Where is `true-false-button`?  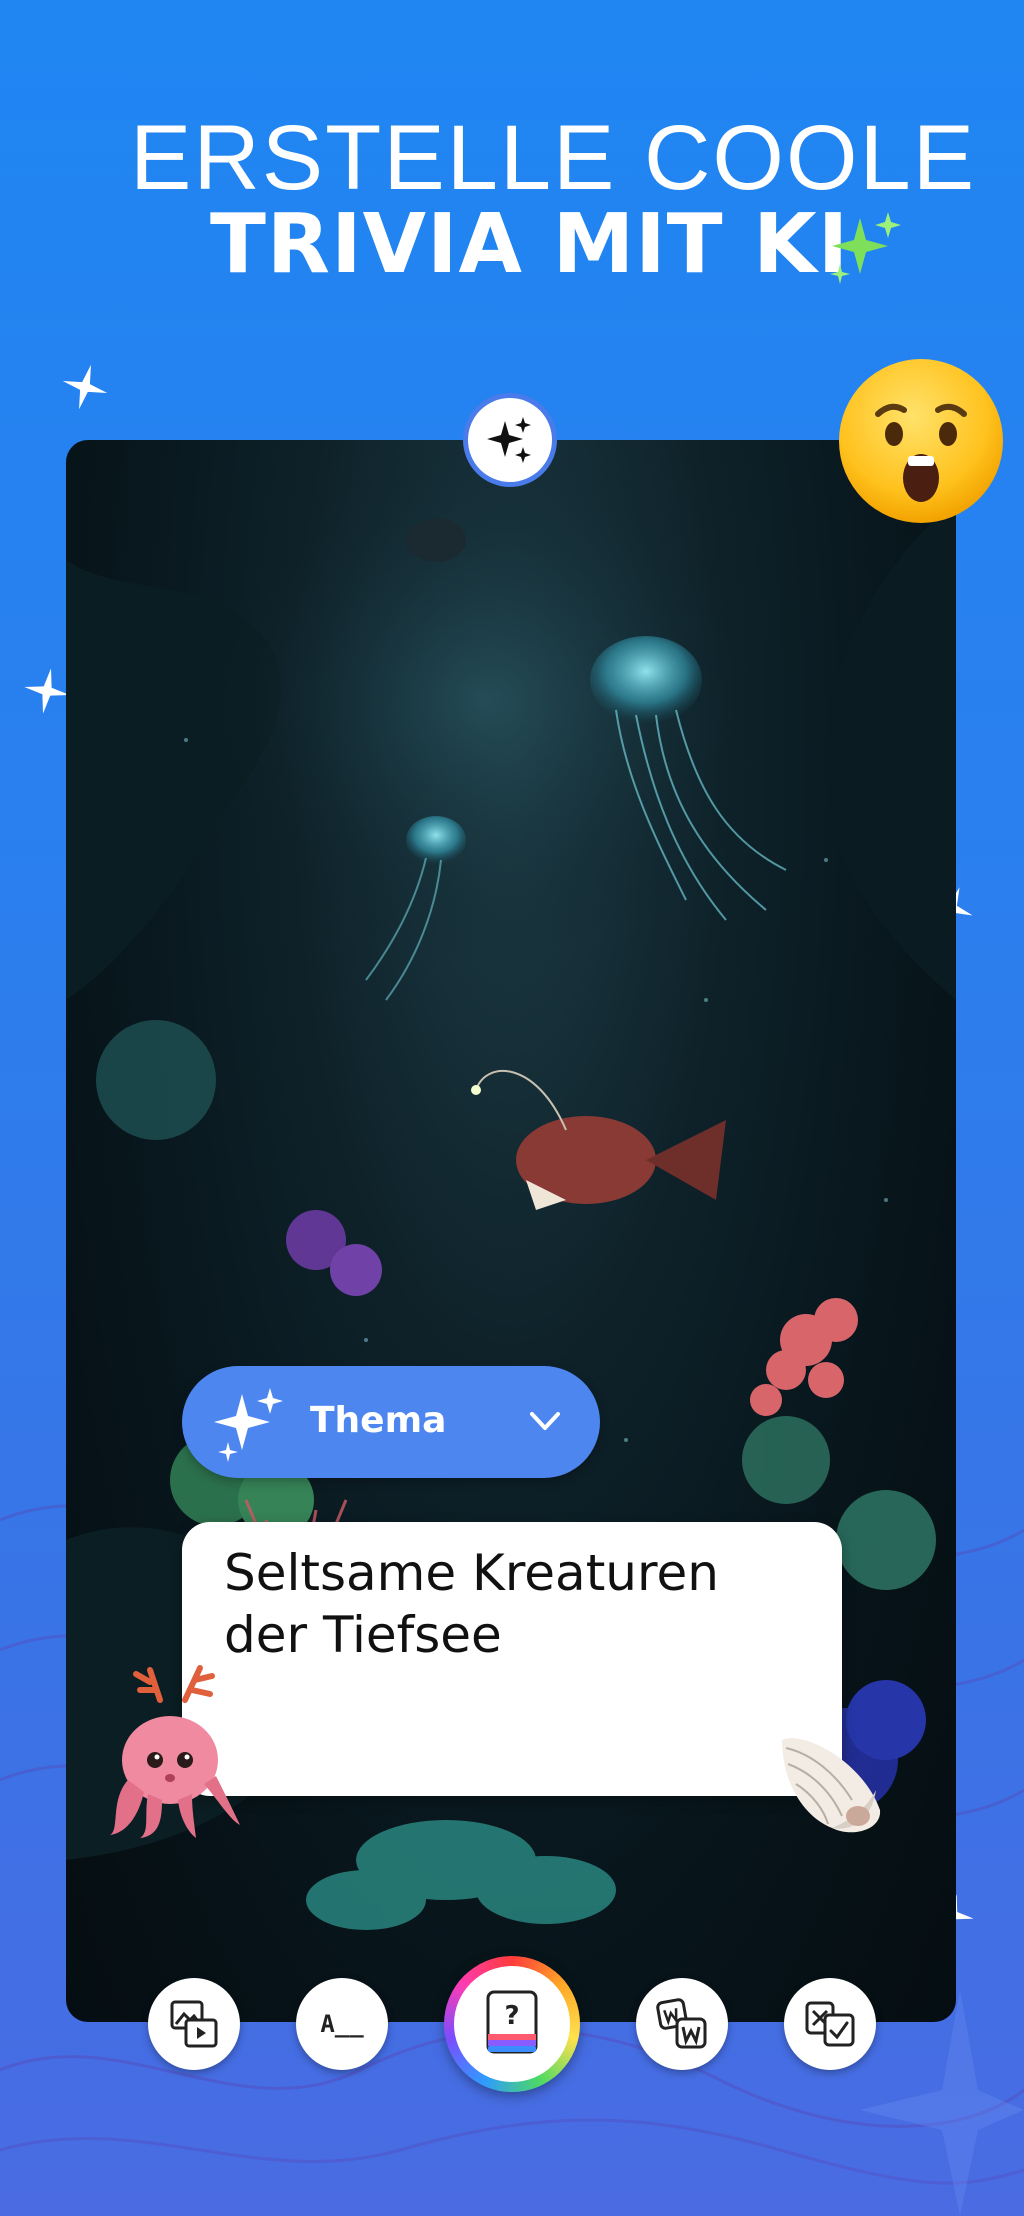 true-false-button is located at coordinates (830, 2024).